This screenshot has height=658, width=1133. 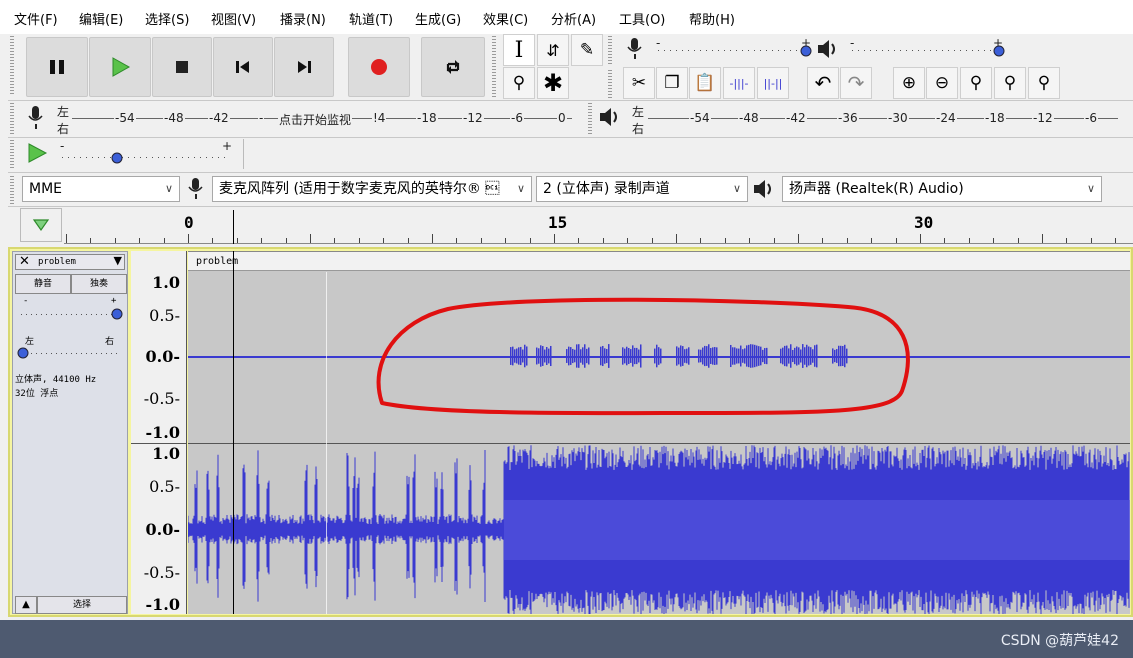 I want to click on menu-item: 视图(V), so click(x=233, y=18).